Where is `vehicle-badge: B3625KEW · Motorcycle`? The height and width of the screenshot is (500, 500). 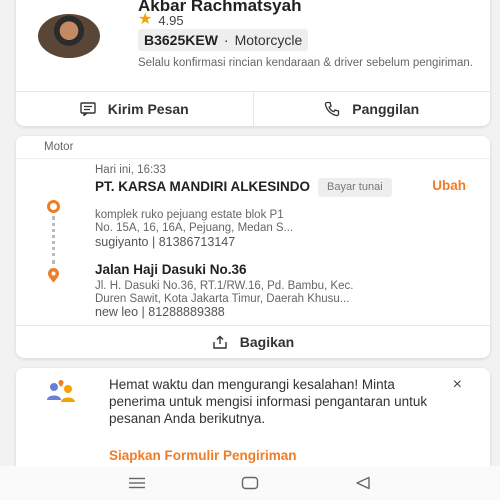 vehicle-badge: B3625KEW · Motorcycle is located at coordinates (223, 40).